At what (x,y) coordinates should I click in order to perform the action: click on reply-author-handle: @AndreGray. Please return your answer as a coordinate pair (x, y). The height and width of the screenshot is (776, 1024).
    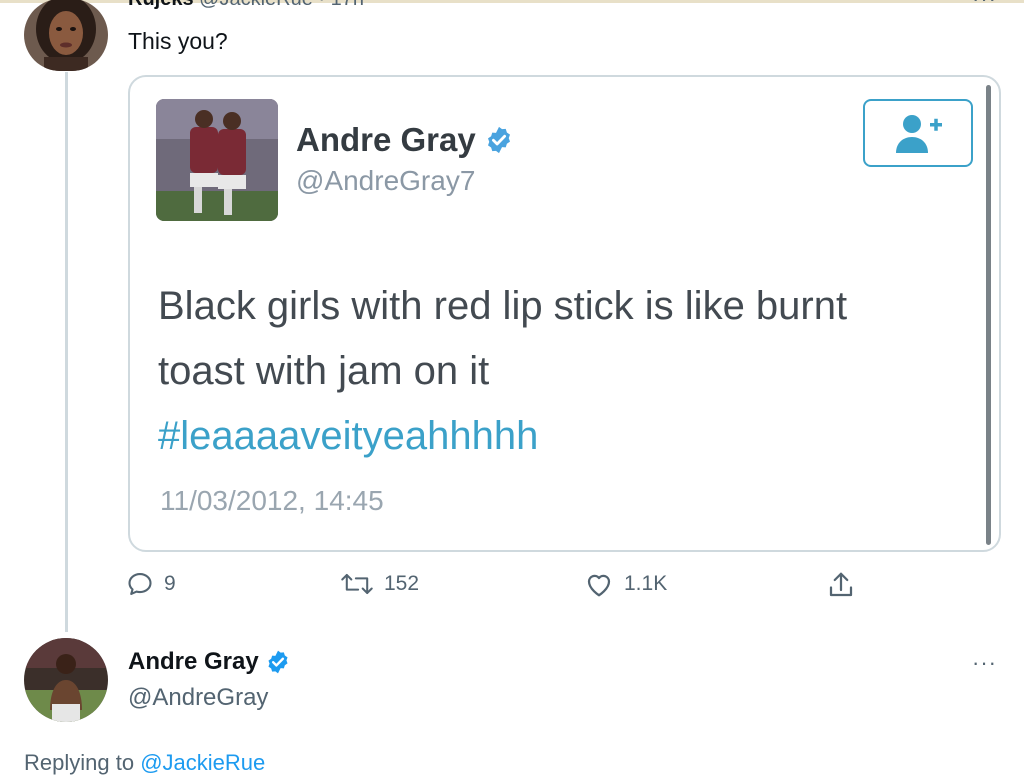
    Looking at the image, I should click on (198, 698).